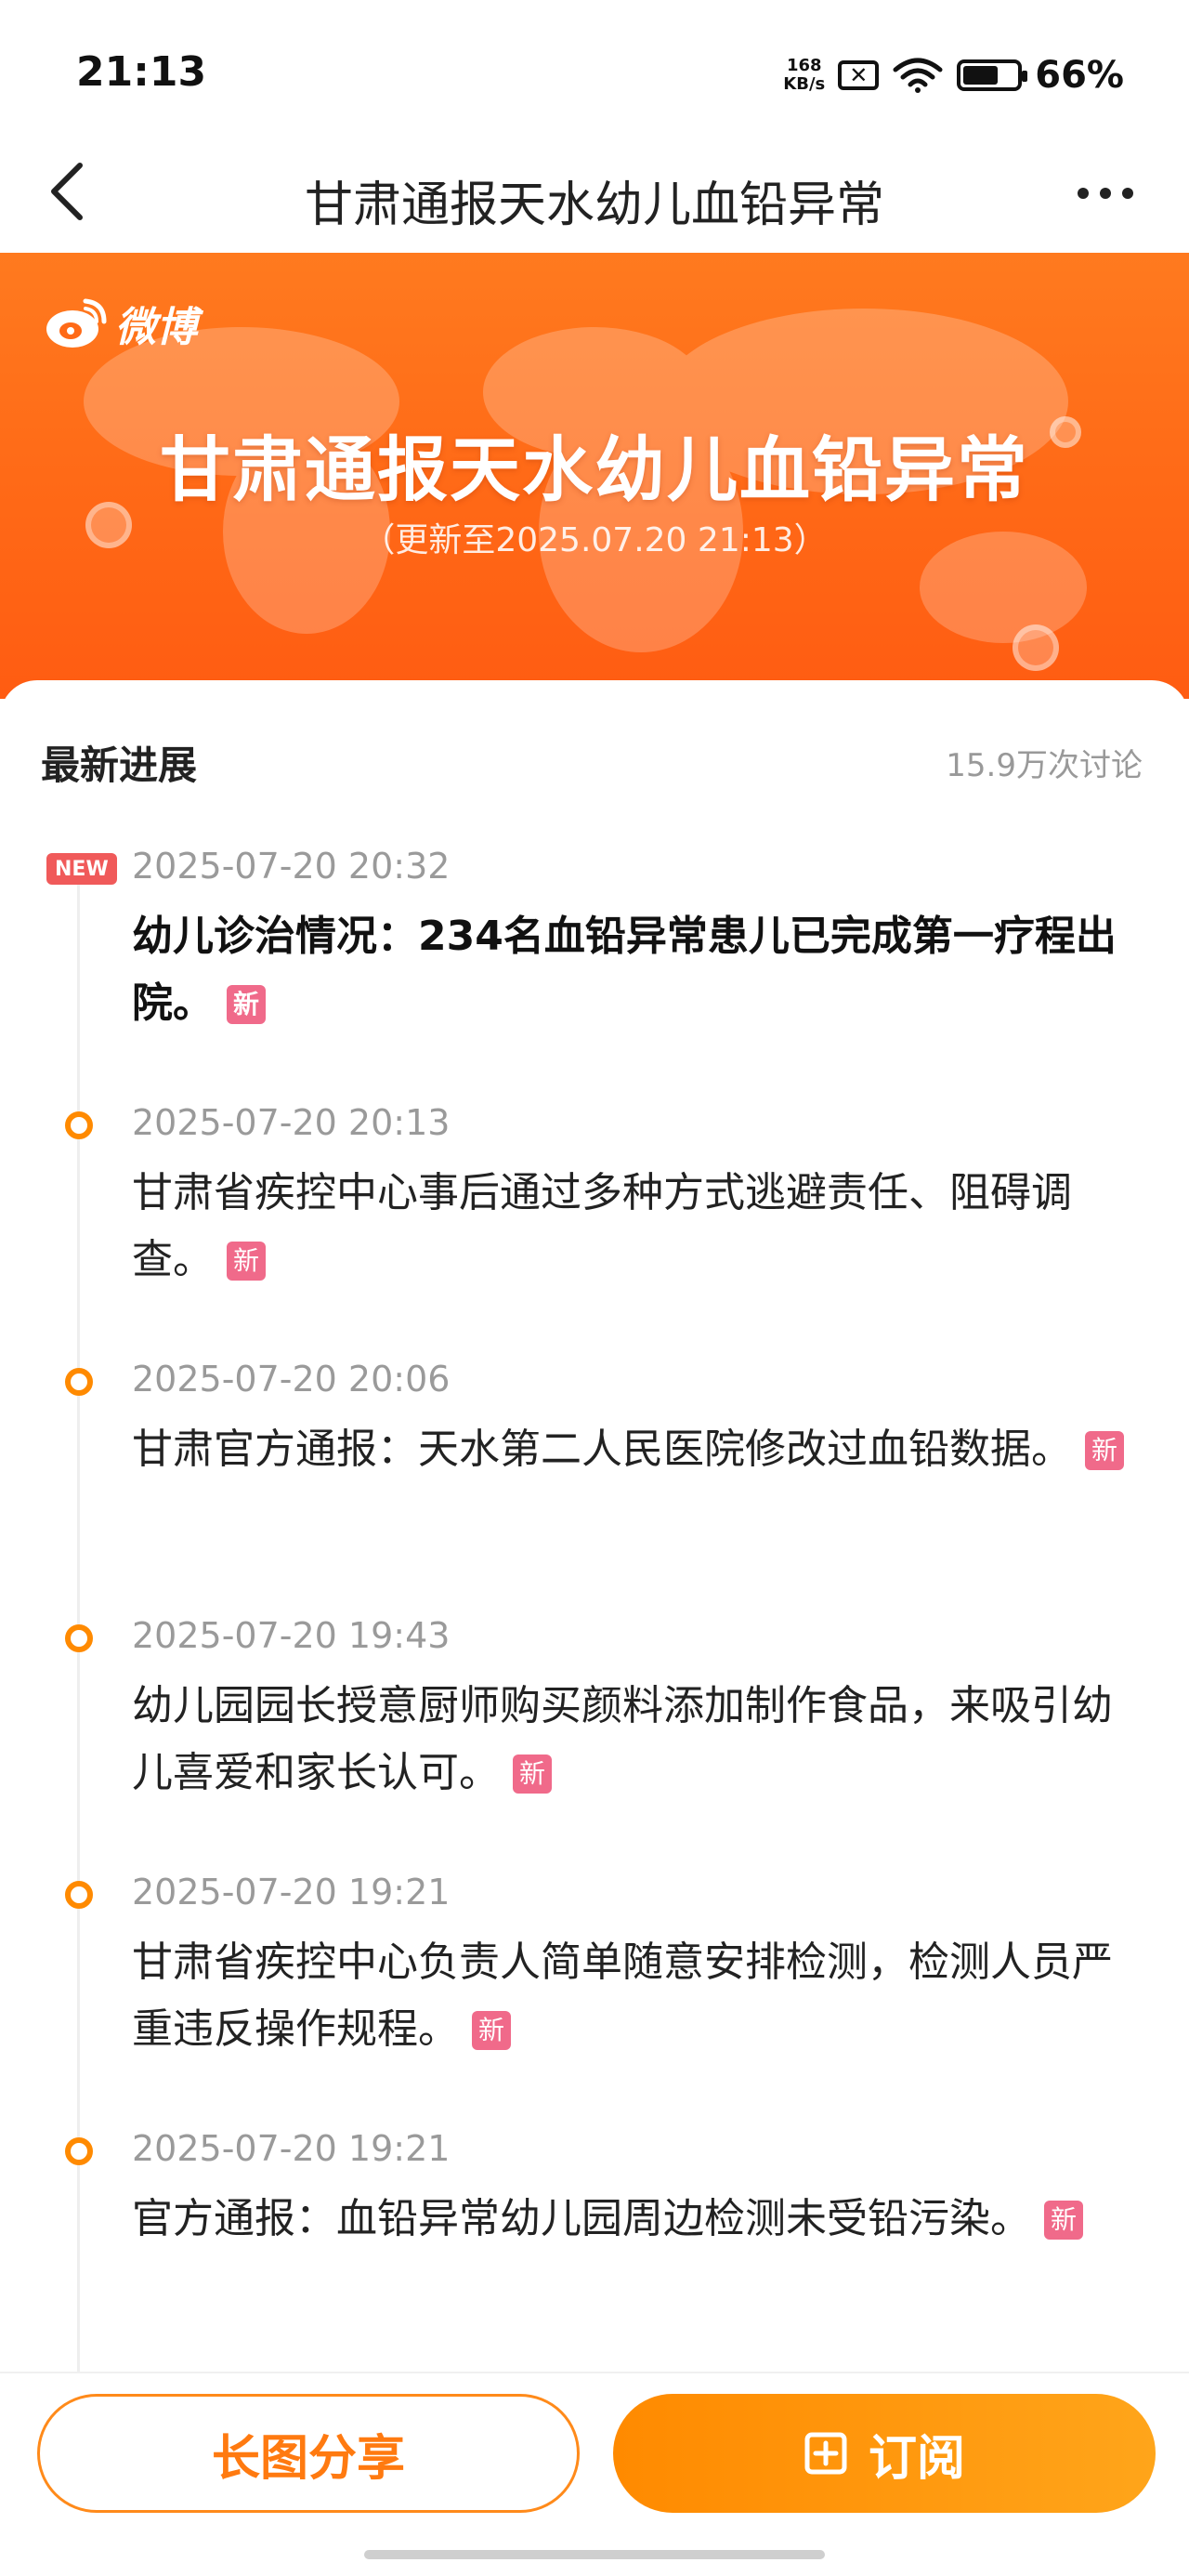 Image resolution: width=1189 pixels, height=2576 pixels. Describe the element at coordinates (804, 84) in the screenshot. I see `network-speed-unit: KB/s` at that location.